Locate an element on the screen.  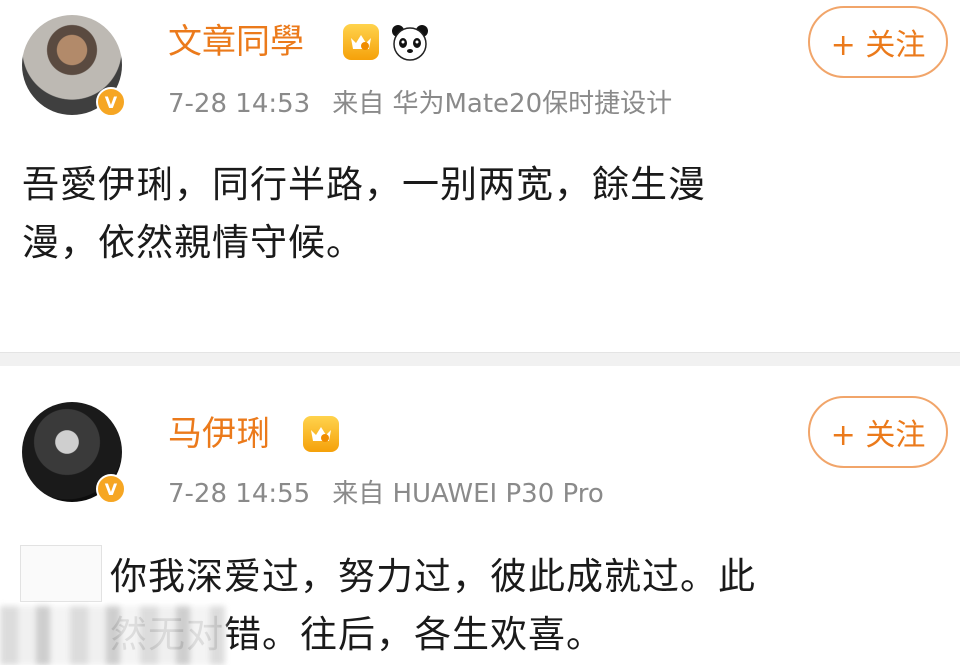
post-meta: 7-28 14:53 来自 华为Mate20保时捷设计 is located at coordinates (420, 104).